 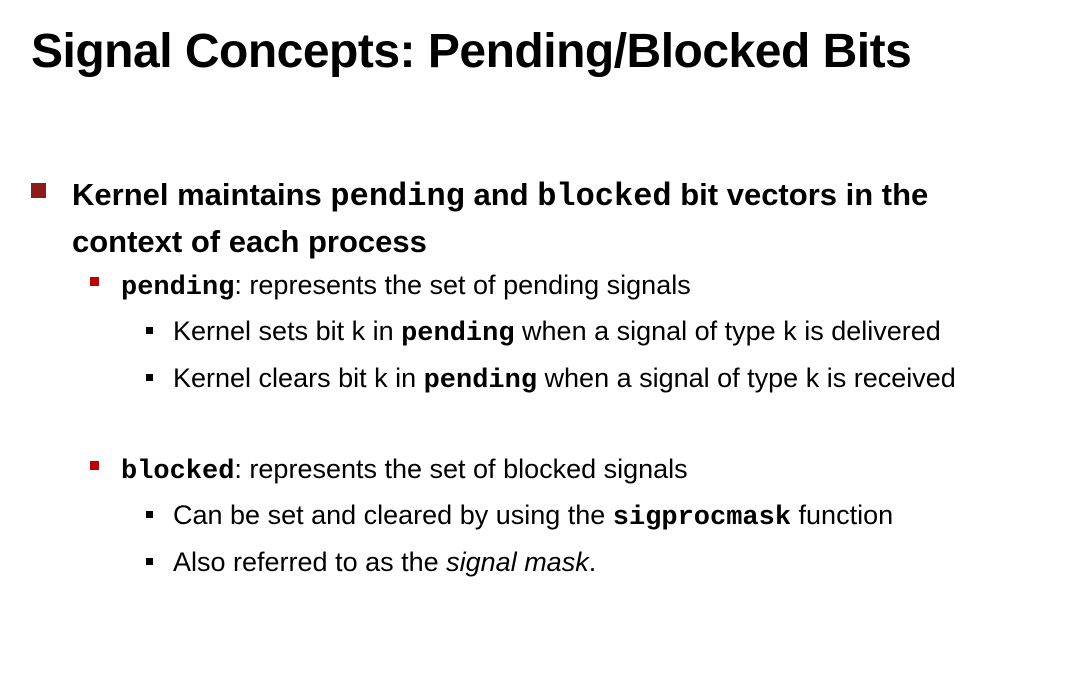 I want to click on subitem-text-before: Kernel sets bit k in, so click(x=287, y=331).